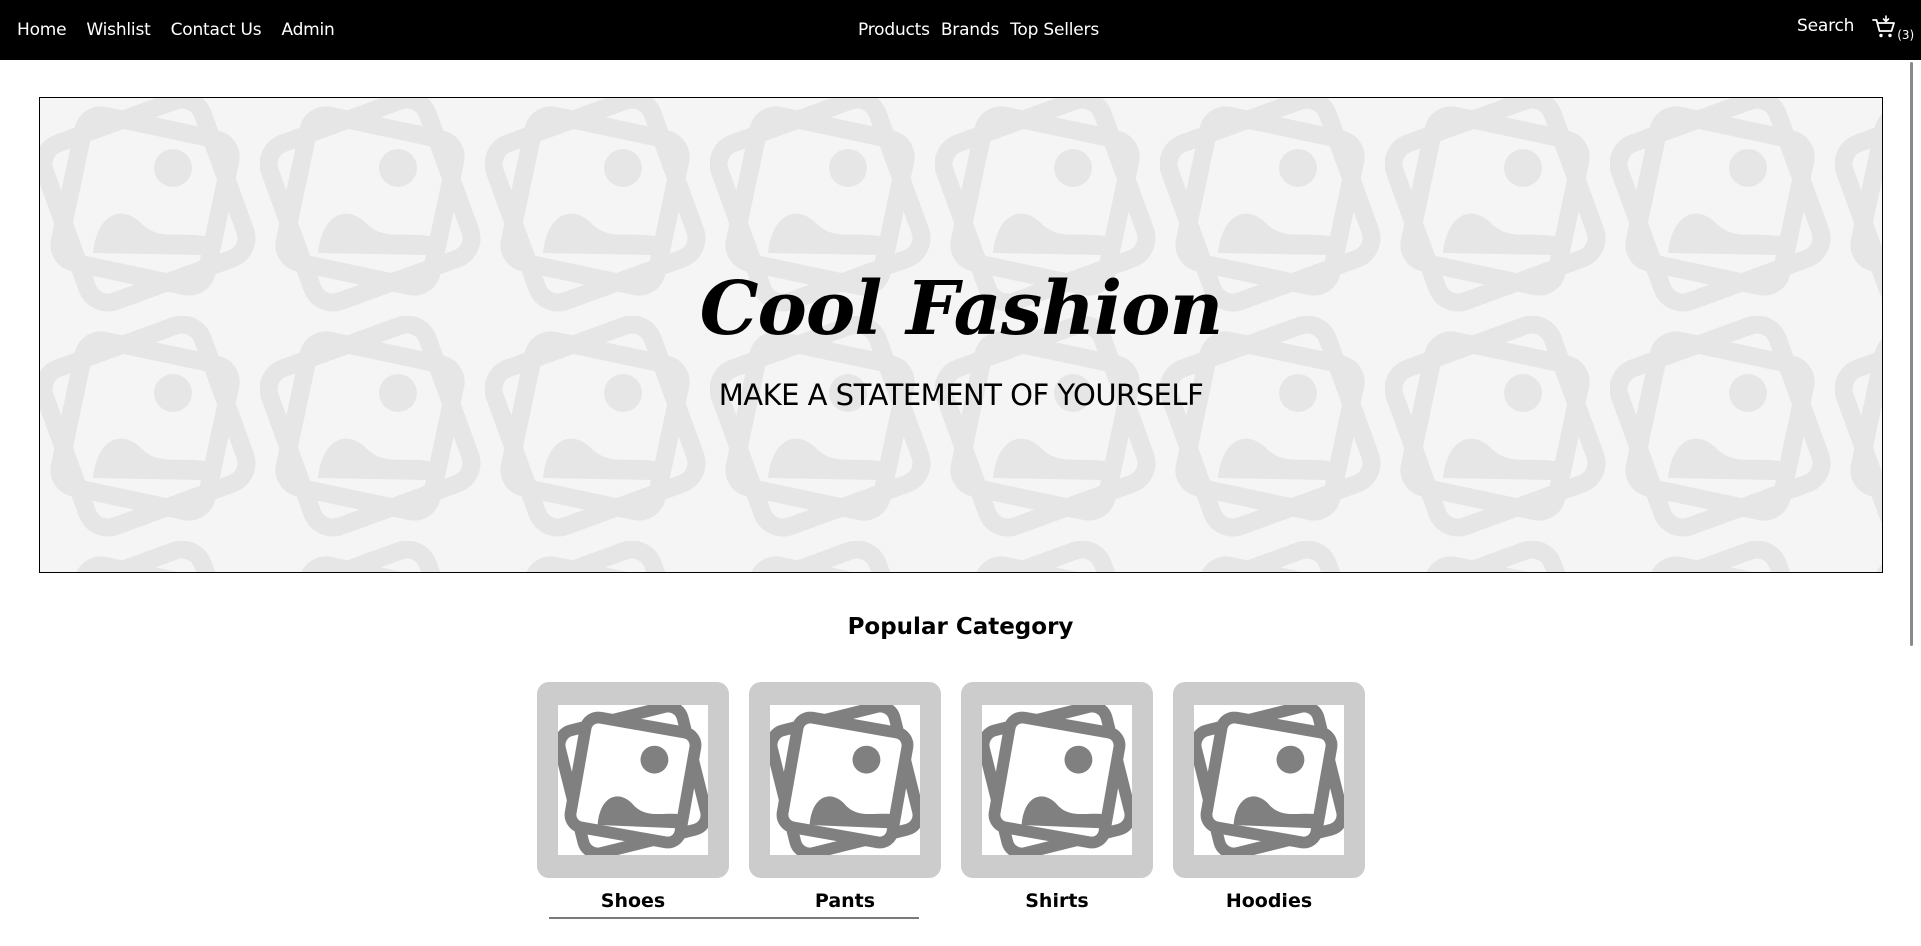 The width and height of the screenshot is (1921, 946). I want to click on category-underline-divider, so click(734, 918).